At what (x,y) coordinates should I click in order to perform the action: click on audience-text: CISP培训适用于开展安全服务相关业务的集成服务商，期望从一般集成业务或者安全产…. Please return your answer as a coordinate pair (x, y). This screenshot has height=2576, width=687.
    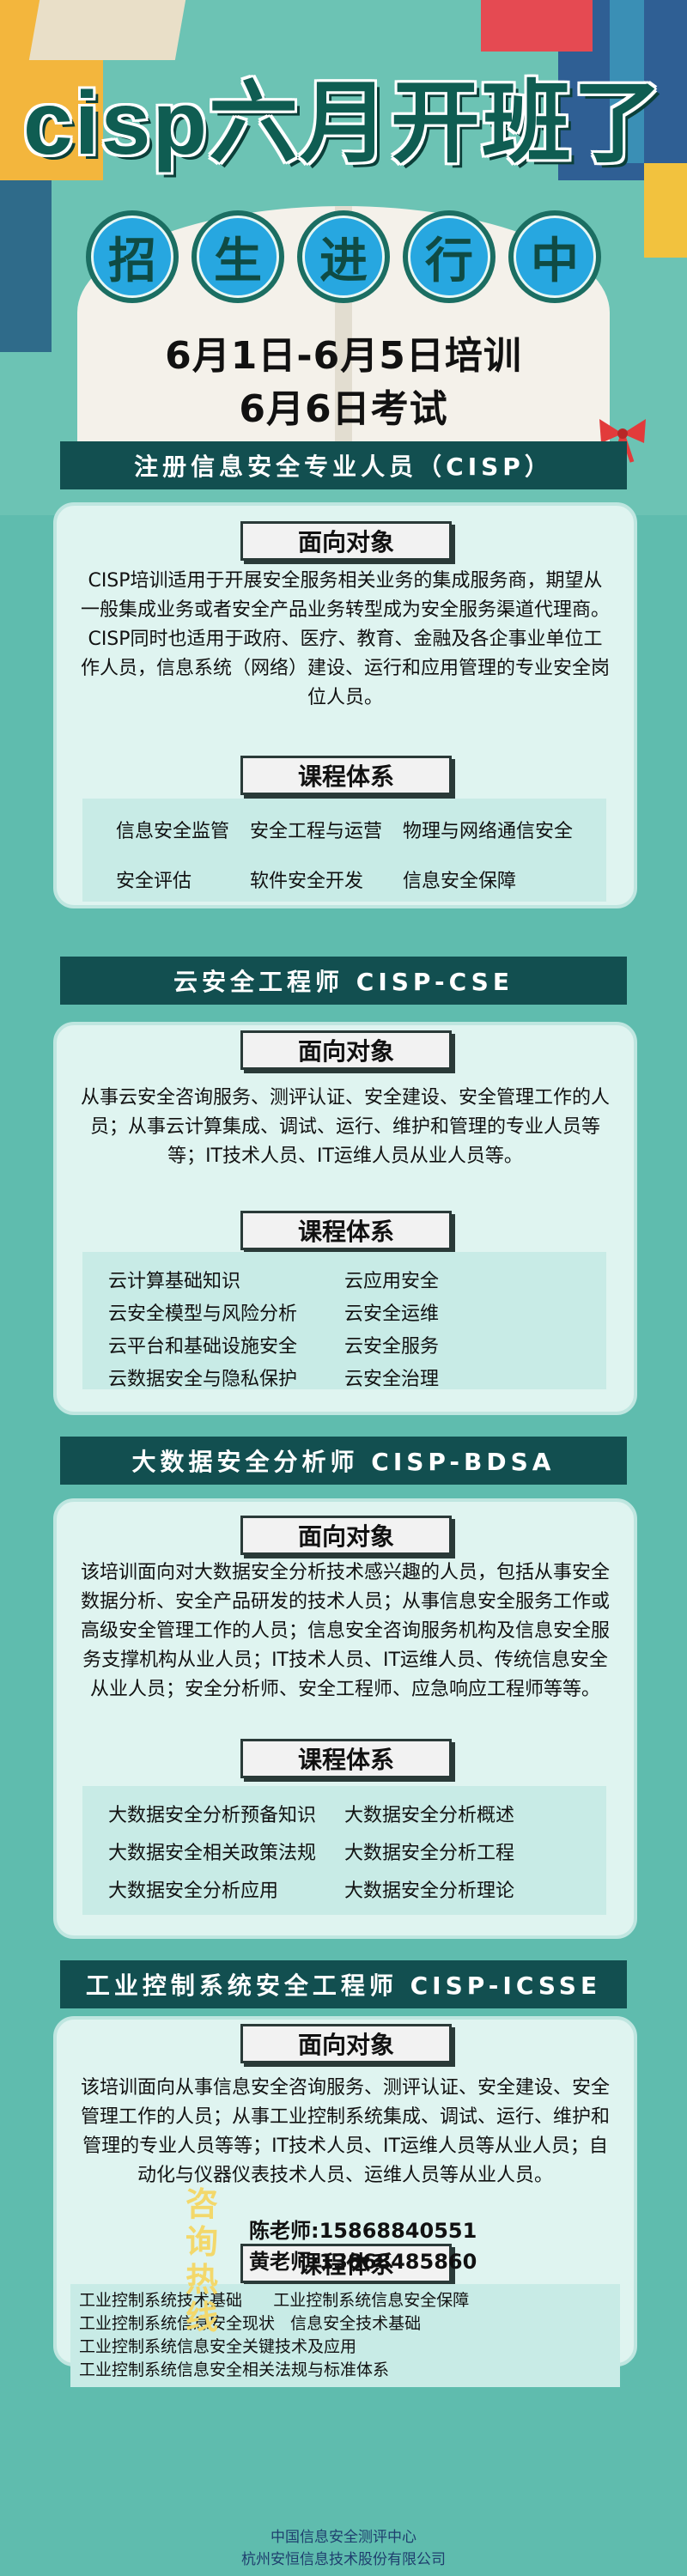
    Looking at the image, I should click on (345, 639).